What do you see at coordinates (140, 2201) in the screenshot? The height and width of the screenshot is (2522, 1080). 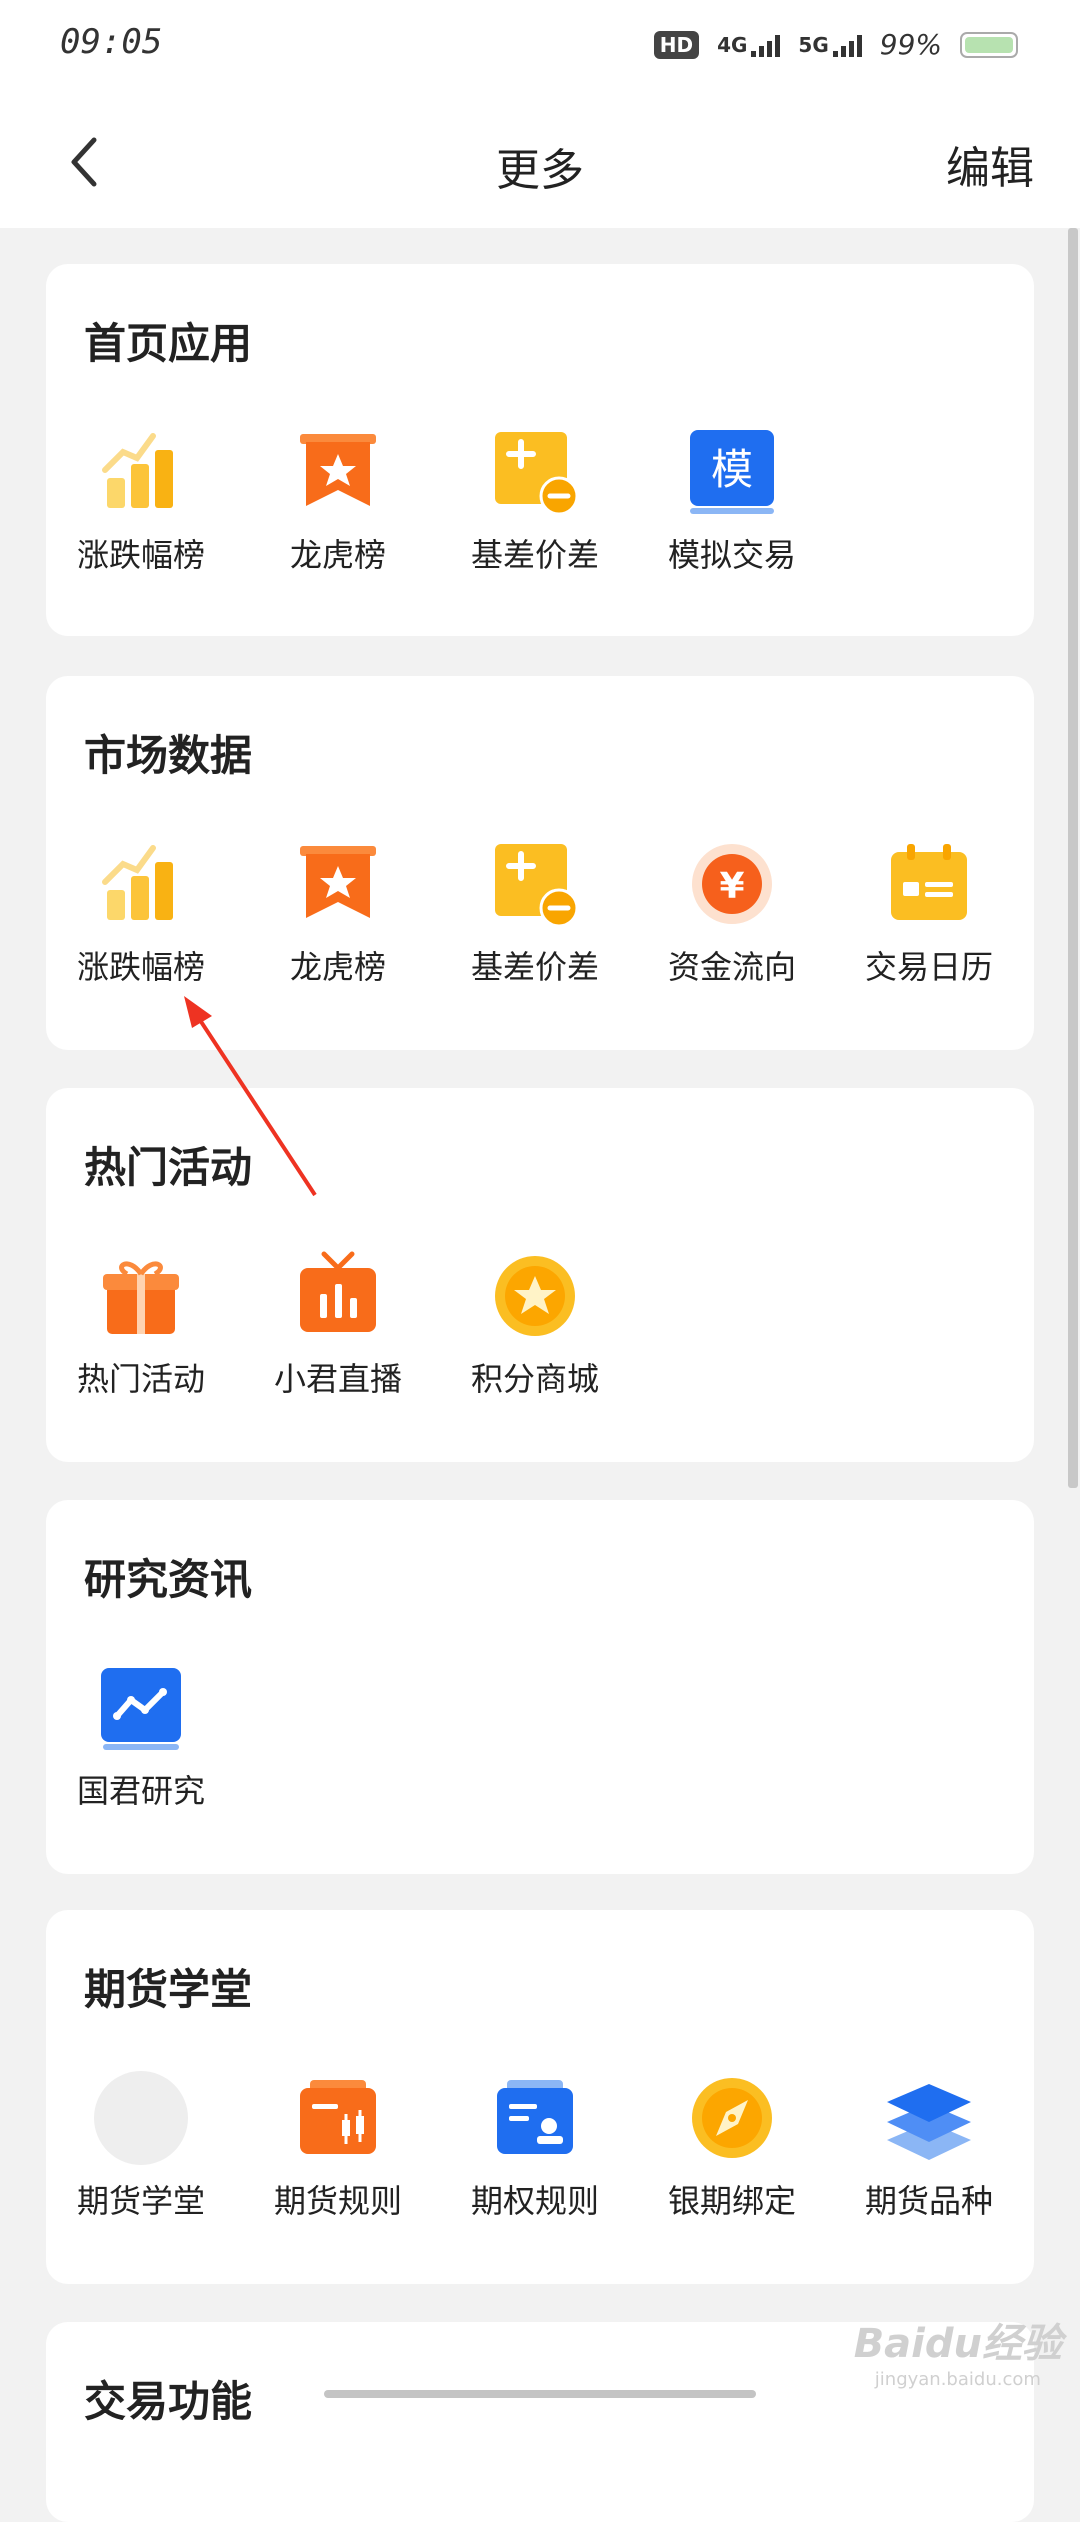 I see `app-label: 期货学堂` at bounding box center [140, 2201].